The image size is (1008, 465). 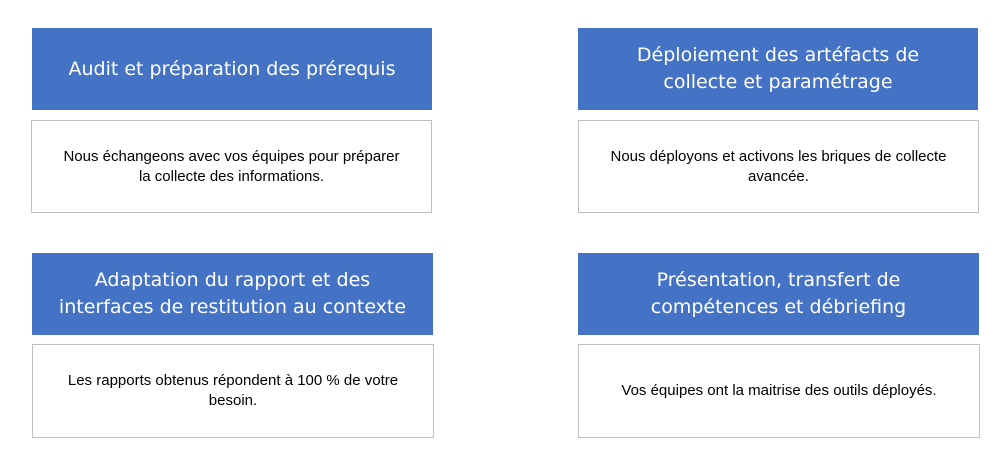 What do you see at coordinates (233, 400) in the screenshot?
I see `step-3-description-line: besoin.` at bounding box center [233, 400].